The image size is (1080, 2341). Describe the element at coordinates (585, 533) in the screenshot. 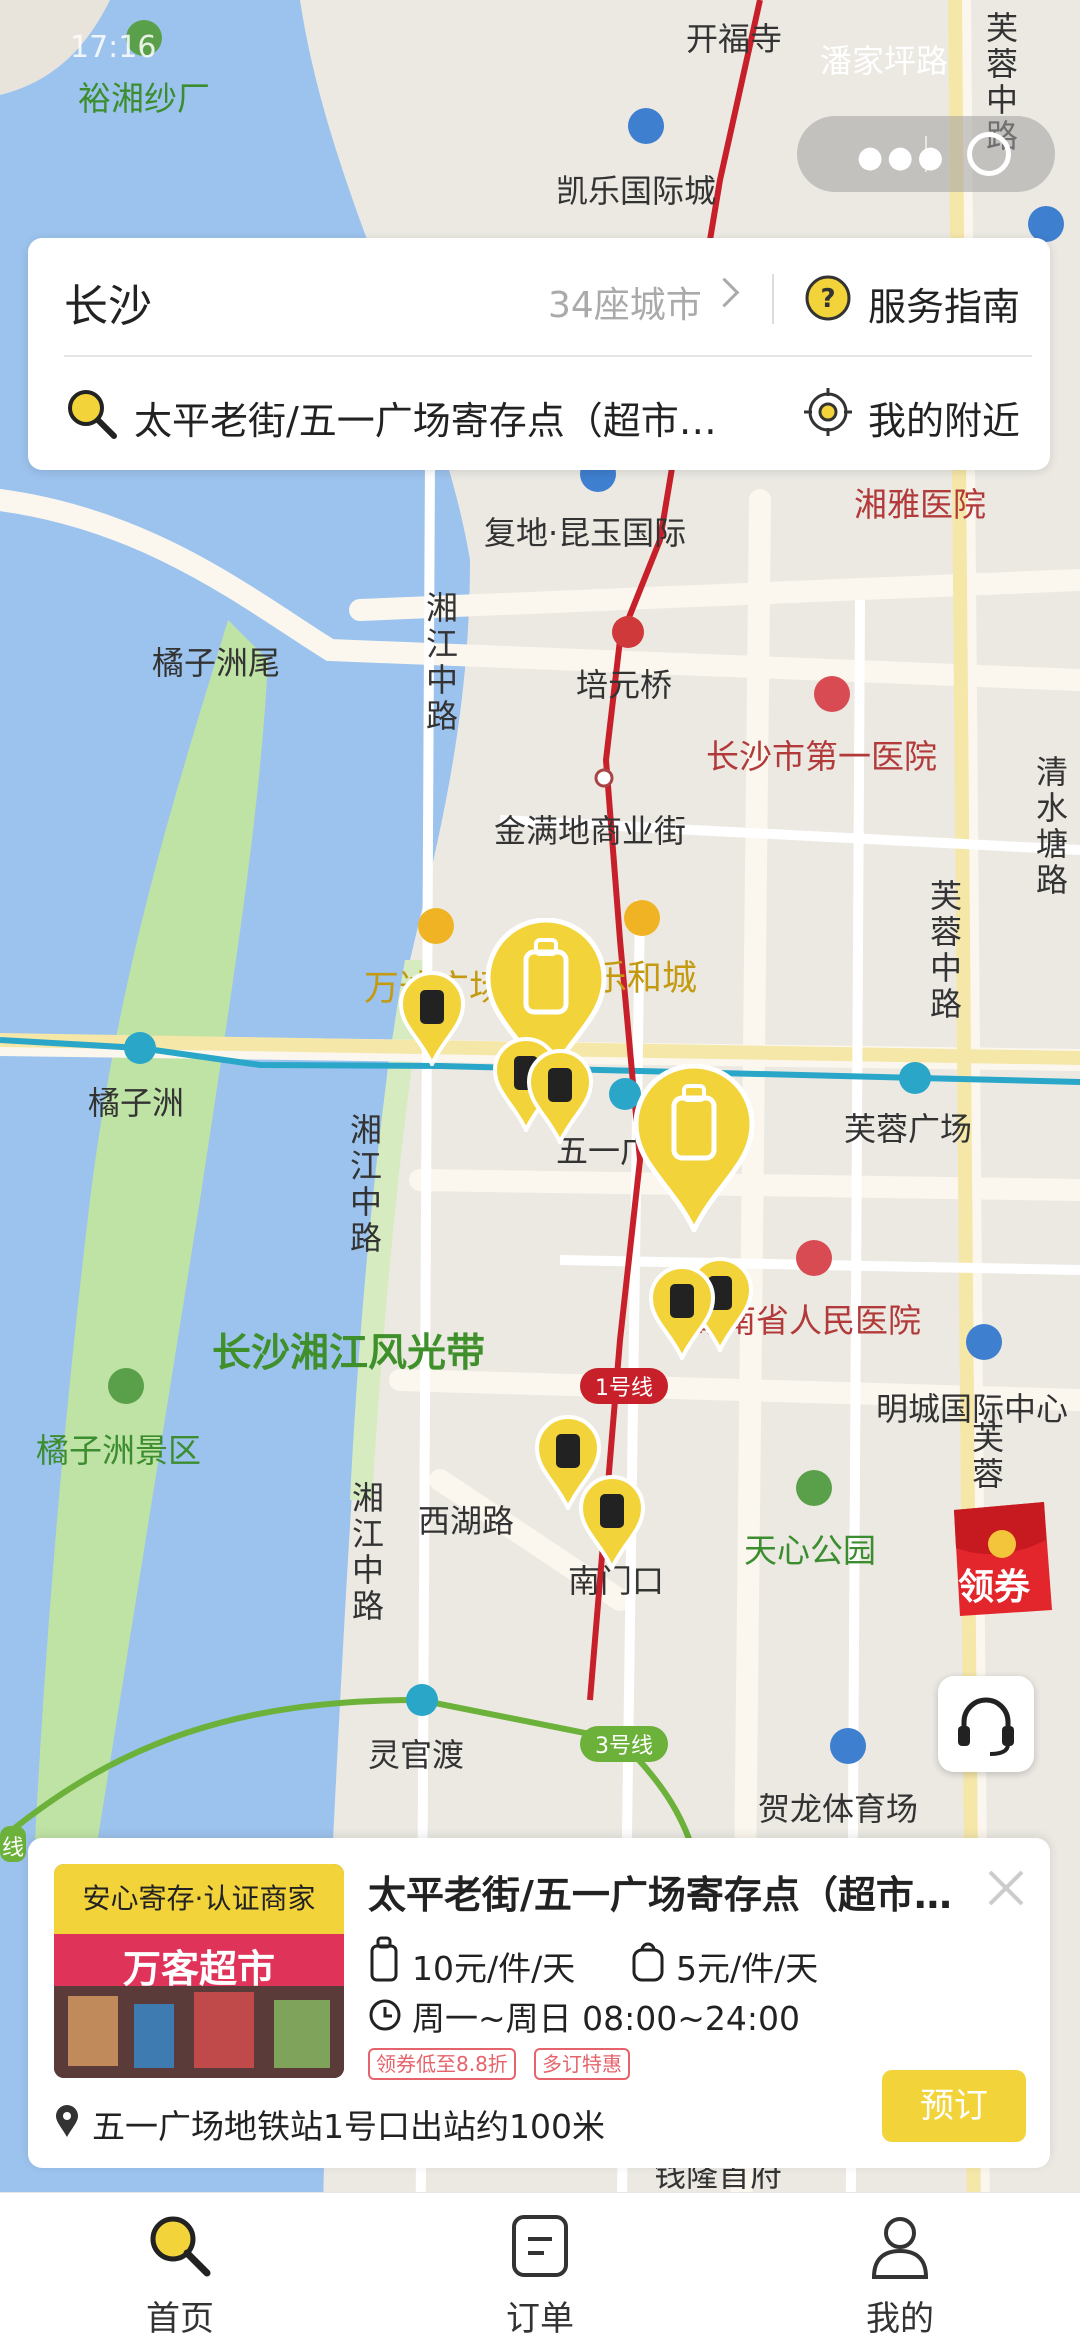

I see `map-label-fudi: 复地·昆玉国际` at that location.